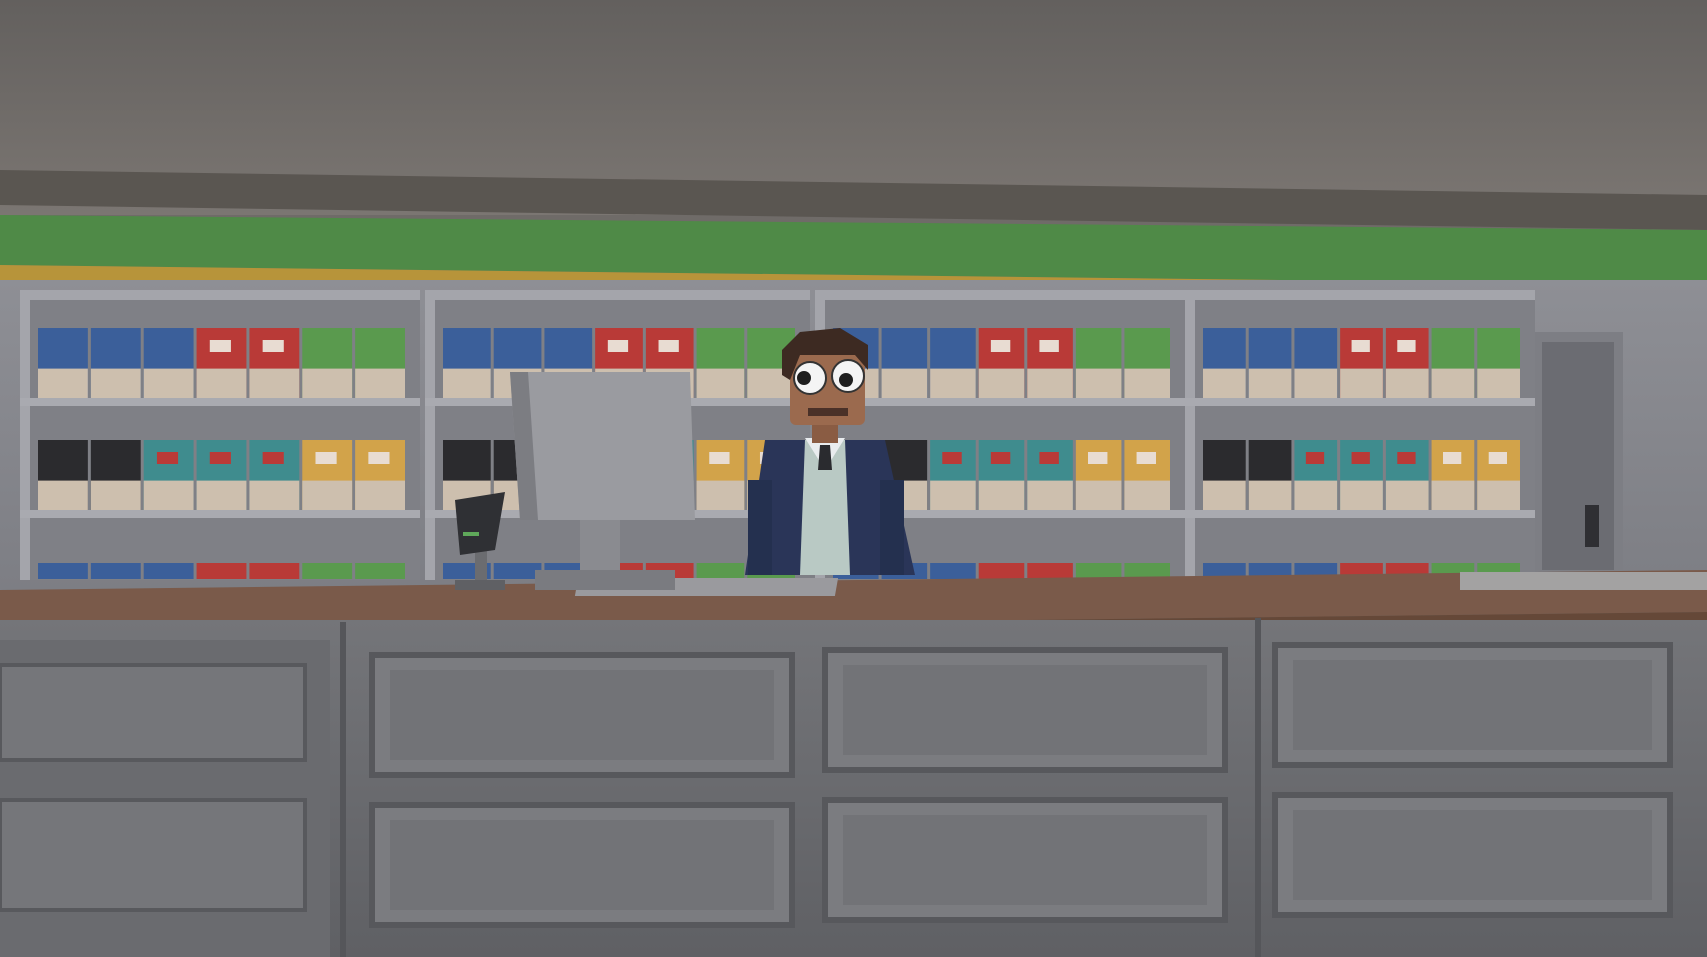 The width and height of the screenshot is (1707, 957). I want to click on shopkeeper-arm-right, so click(892, 527).